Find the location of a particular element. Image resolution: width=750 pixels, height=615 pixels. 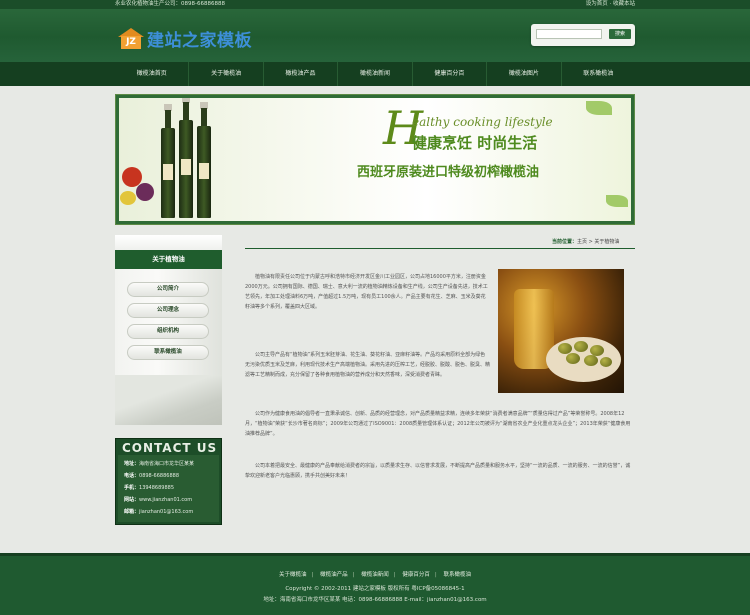

breadcrumb: 当前位置：主页 > 关于植物油 is located at coordinates (586, 242).